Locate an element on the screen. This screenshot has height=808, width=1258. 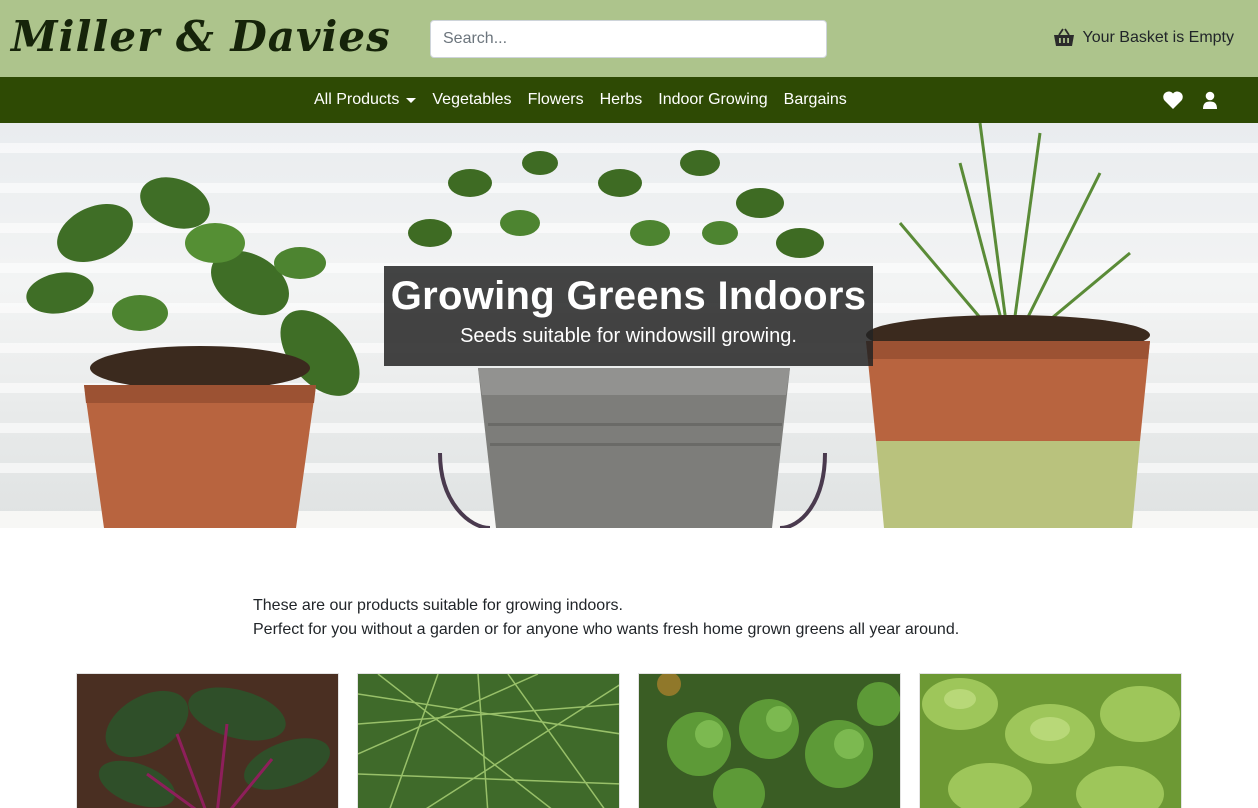
beetroot-leaves-image is located at coordinates (207, 741).